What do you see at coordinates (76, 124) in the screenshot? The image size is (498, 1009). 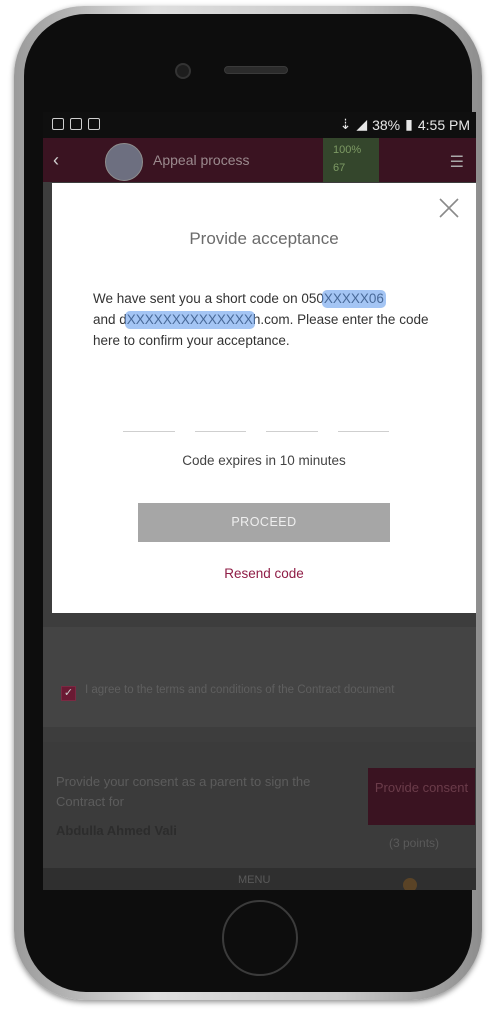 I see `app-notification-icon` at bounding box center [76, 124].